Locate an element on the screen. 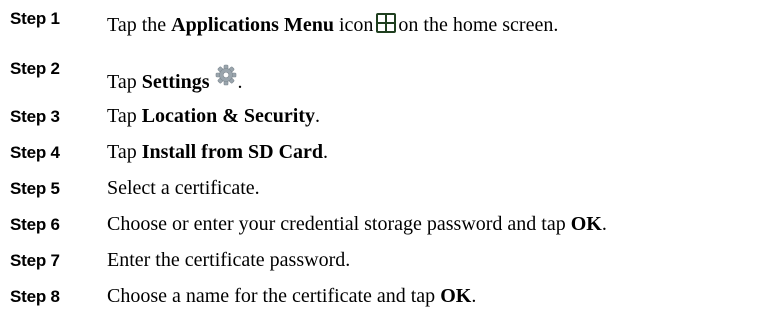  step-text-part: Select a certificate. is located at coordinates (183, 188).